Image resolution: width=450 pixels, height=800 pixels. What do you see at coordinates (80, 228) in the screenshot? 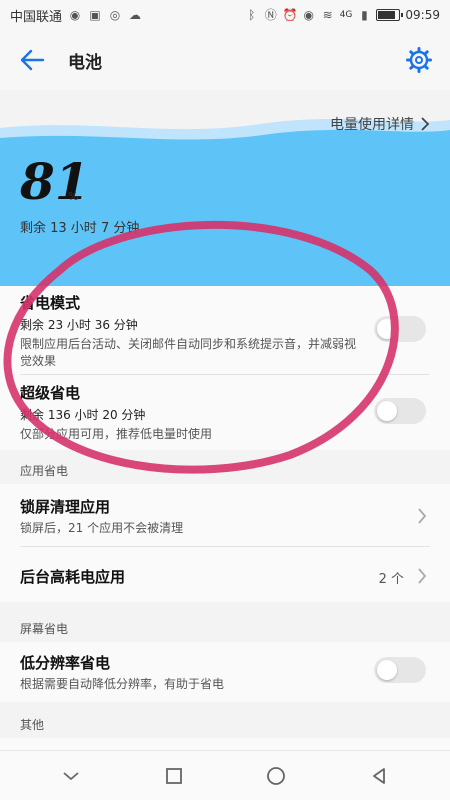
I see `battery-remaining-time: 剩余 13 小时 7 分钟` at bounding box center [80, 228].